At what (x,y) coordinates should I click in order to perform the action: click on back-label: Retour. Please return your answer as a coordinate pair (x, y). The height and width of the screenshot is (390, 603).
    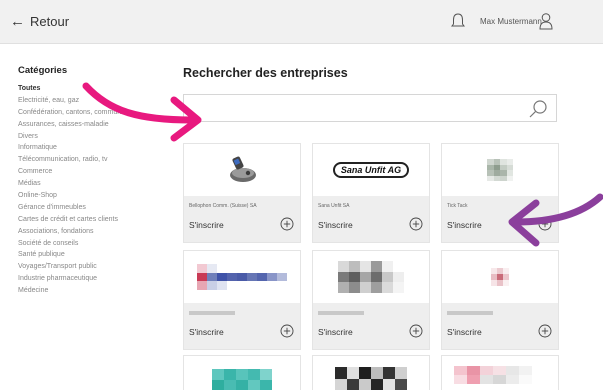
    Looking at the image, I should click on (50, 21).